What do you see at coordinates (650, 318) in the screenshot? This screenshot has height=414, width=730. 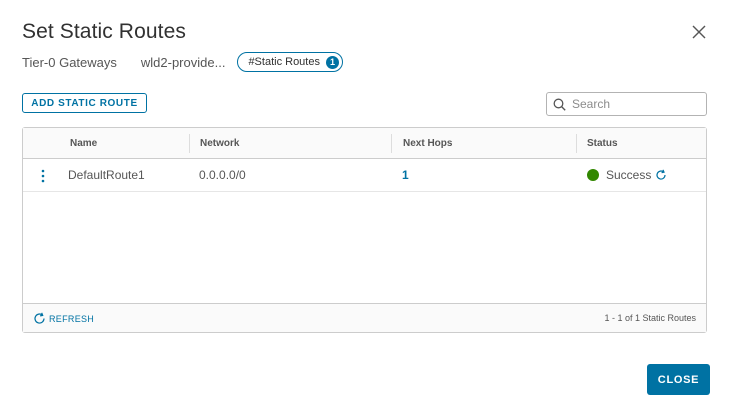 I see `pagination-summary: 1 - 1 of 1 Static Routes` at bounding box center [650, 318].